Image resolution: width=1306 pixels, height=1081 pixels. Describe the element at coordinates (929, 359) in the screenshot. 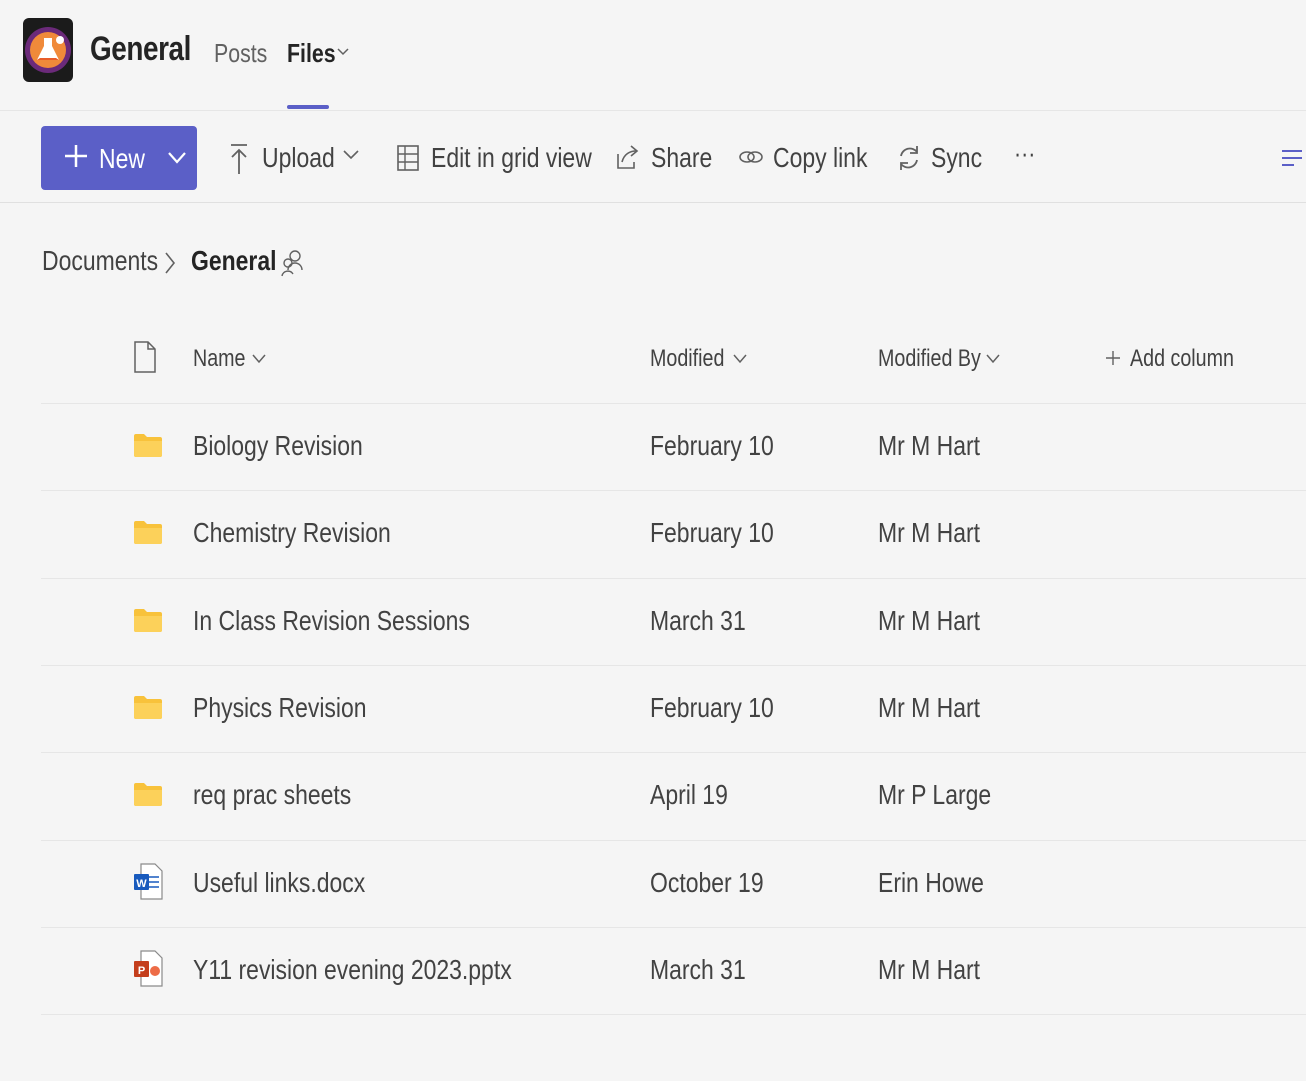

I see `column-header-modified-by: Modified By` at that location.